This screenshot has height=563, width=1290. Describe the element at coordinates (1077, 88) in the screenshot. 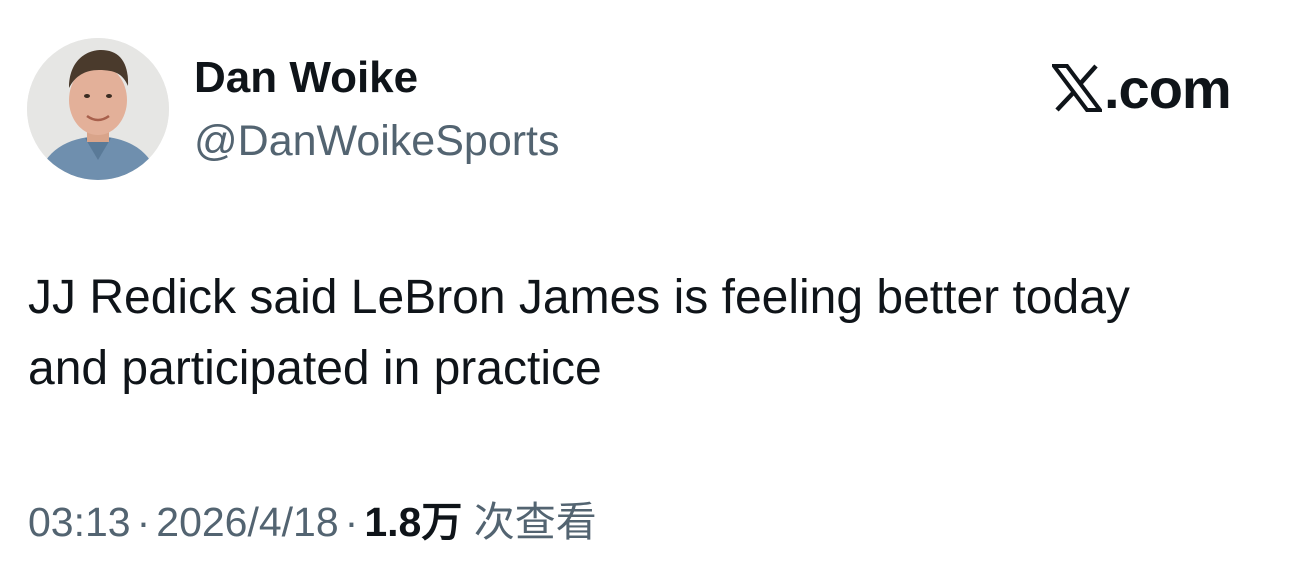

I see `x-logo-icon` at that location.